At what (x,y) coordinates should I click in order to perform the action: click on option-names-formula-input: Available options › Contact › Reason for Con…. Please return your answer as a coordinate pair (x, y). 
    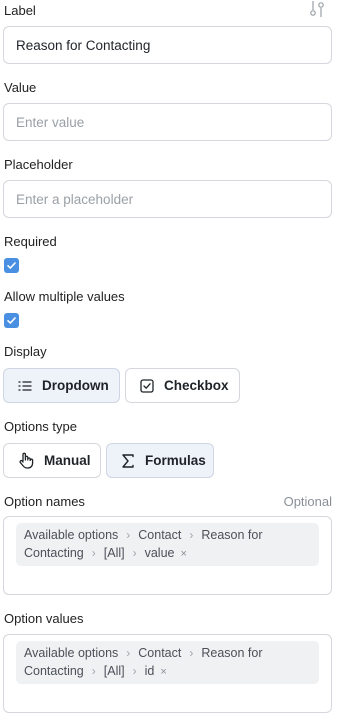
    Looking at the image, I should click on (167, 555).